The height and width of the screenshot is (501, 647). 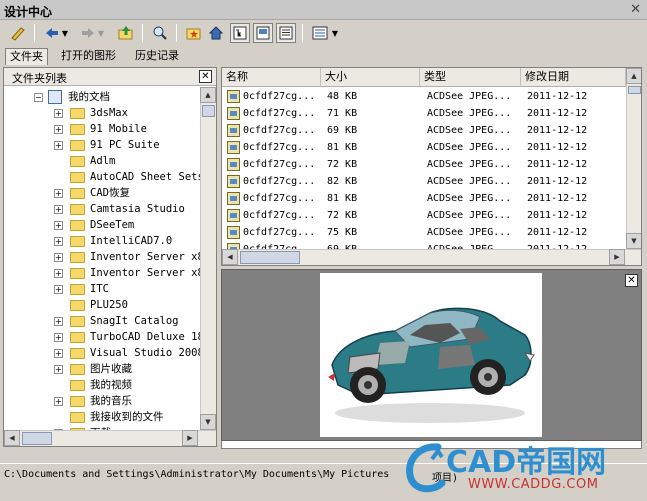 I want to click on tree-item: PLU250, so click(x=102, y=305).